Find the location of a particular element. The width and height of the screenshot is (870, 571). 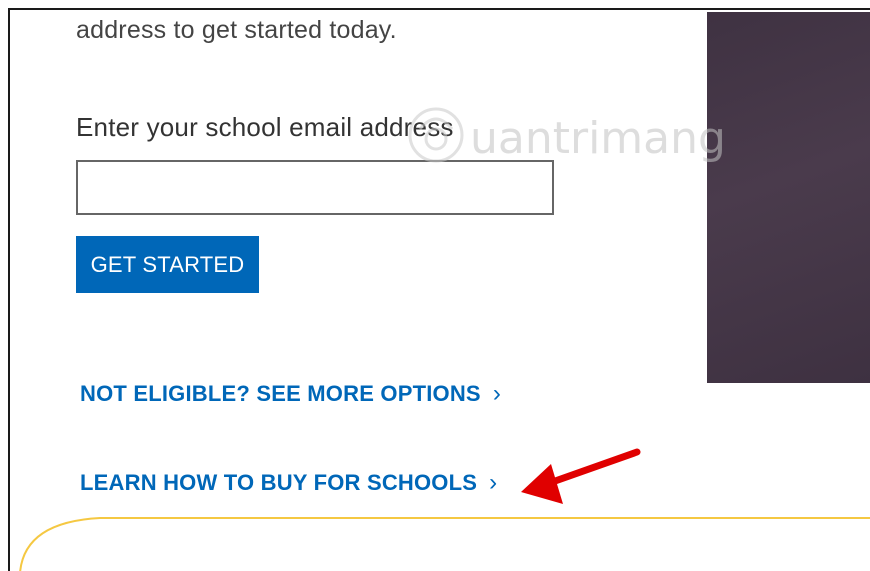

watermark-text: uantrimang is located at coordinates (598, 138).